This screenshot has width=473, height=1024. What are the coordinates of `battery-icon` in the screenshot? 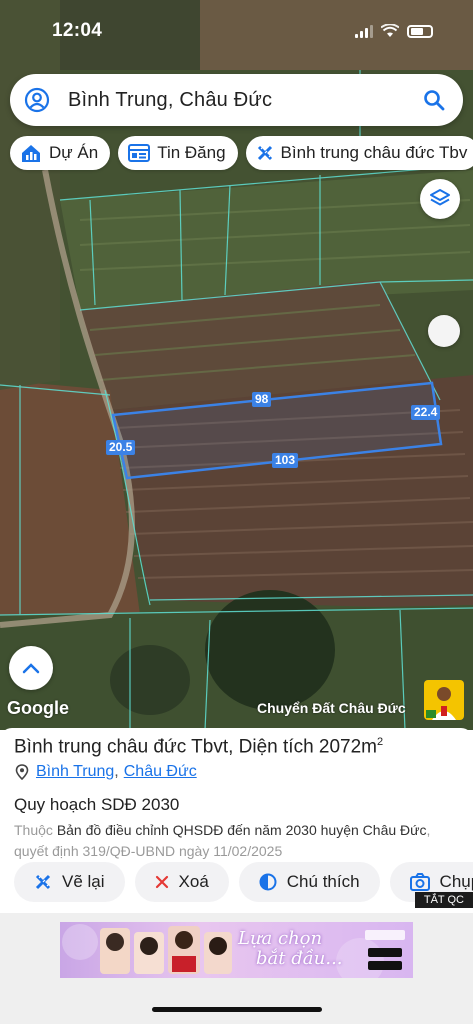 It's located at (420, 31).